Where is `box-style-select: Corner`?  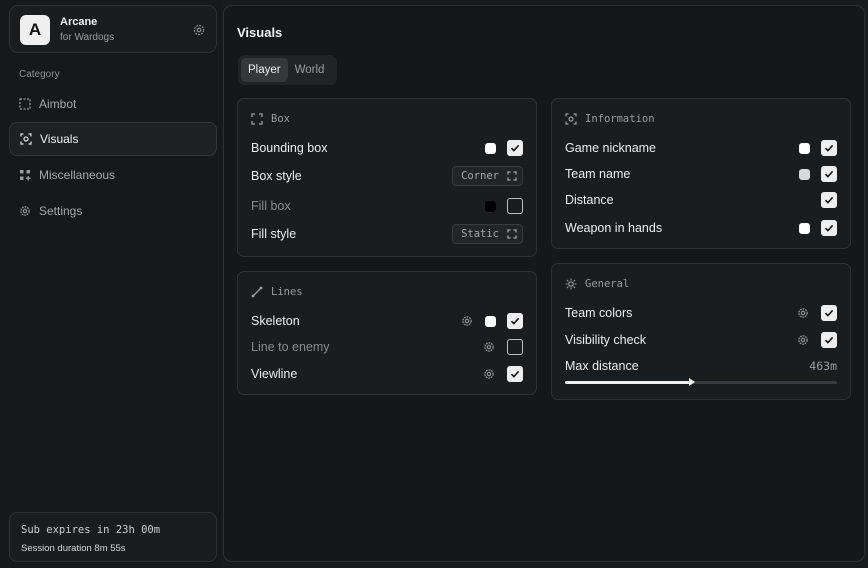
box-style-select: Corner is located at coordinates (487, 176).